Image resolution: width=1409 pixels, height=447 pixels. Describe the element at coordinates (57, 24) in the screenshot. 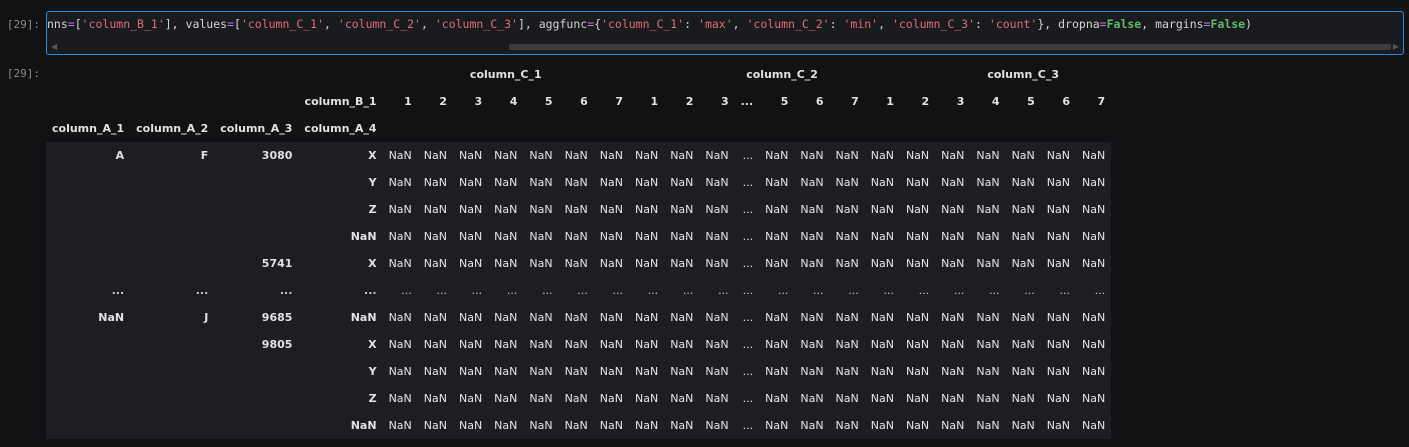

I see `code-token: nns` at that location.